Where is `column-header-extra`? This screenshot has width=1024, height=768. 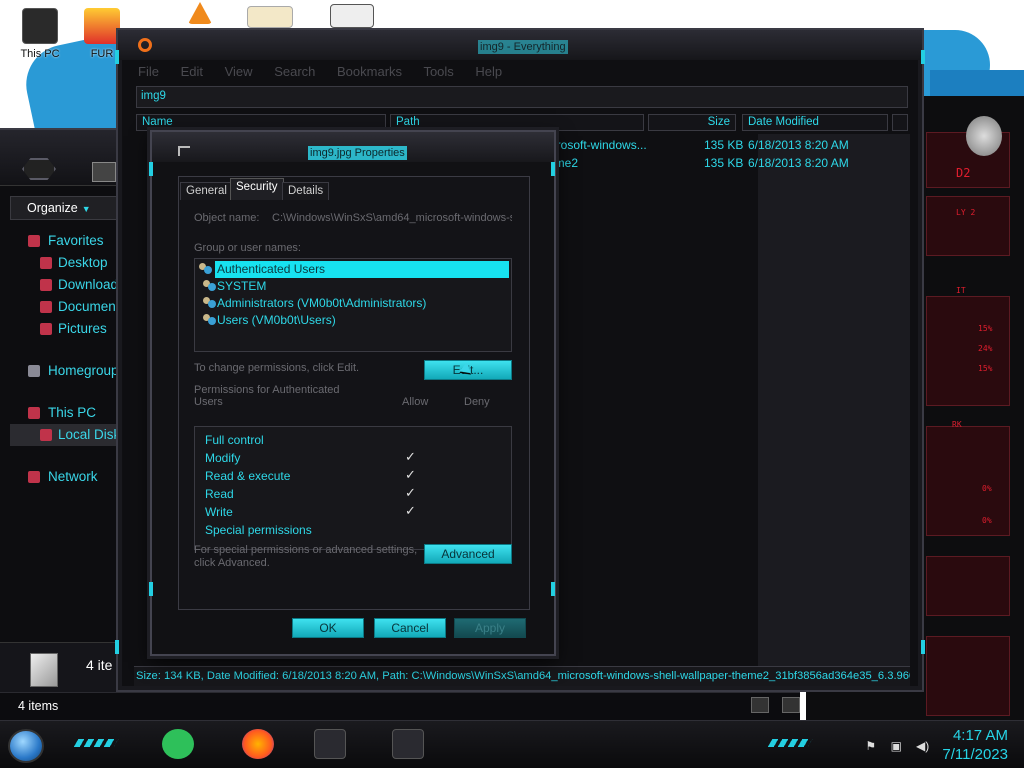
column-header-extra is located at coordinates (900, 122).